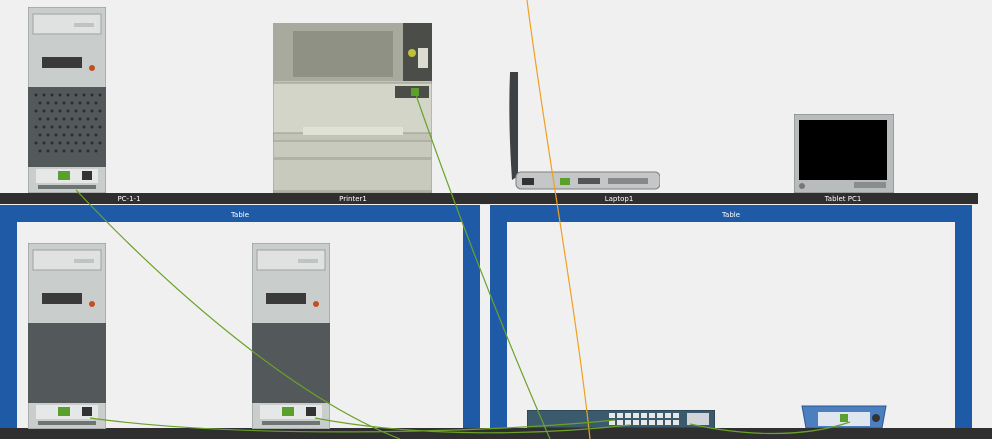 Image resolution: width=992 pixels, height=439 pixels. What do you see at coordinates (584, 132) in the screenshot?
I see `laptop-icon` at bounding box center [584, 132].